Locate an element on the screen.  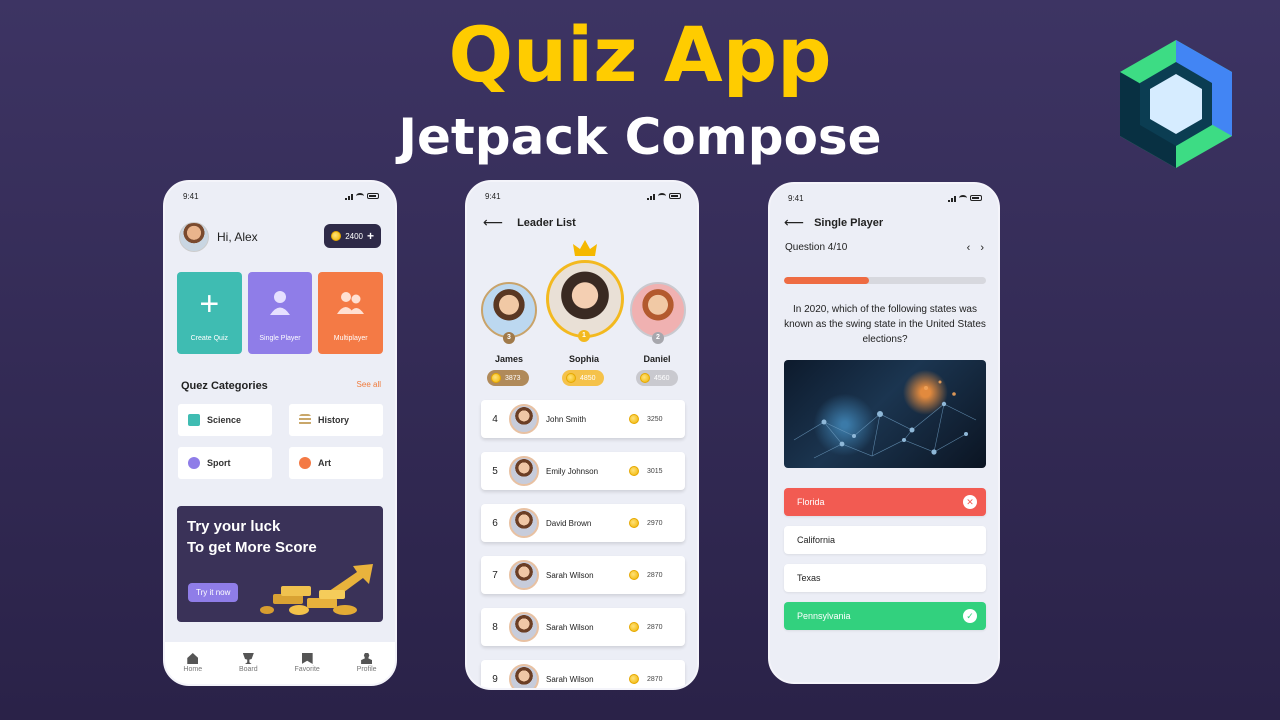
category-sport: Sport is located at coordinates (225, 463).